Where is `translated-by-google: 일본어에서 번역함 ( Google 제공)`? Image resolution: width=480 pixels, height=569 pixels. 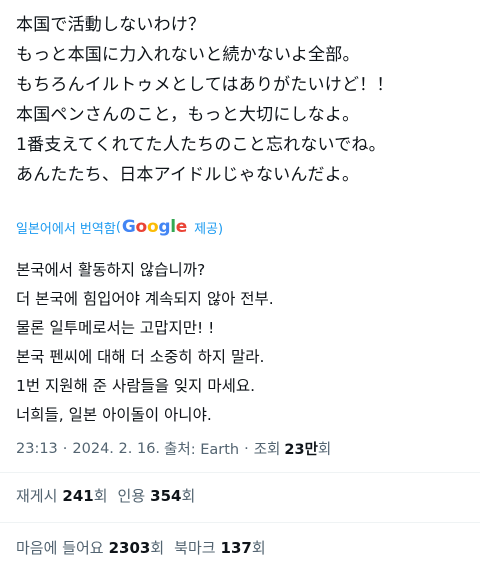 translated-by-google: 일본어에서 번역함 ( Google 제공) is located at coordinates (119, 227).